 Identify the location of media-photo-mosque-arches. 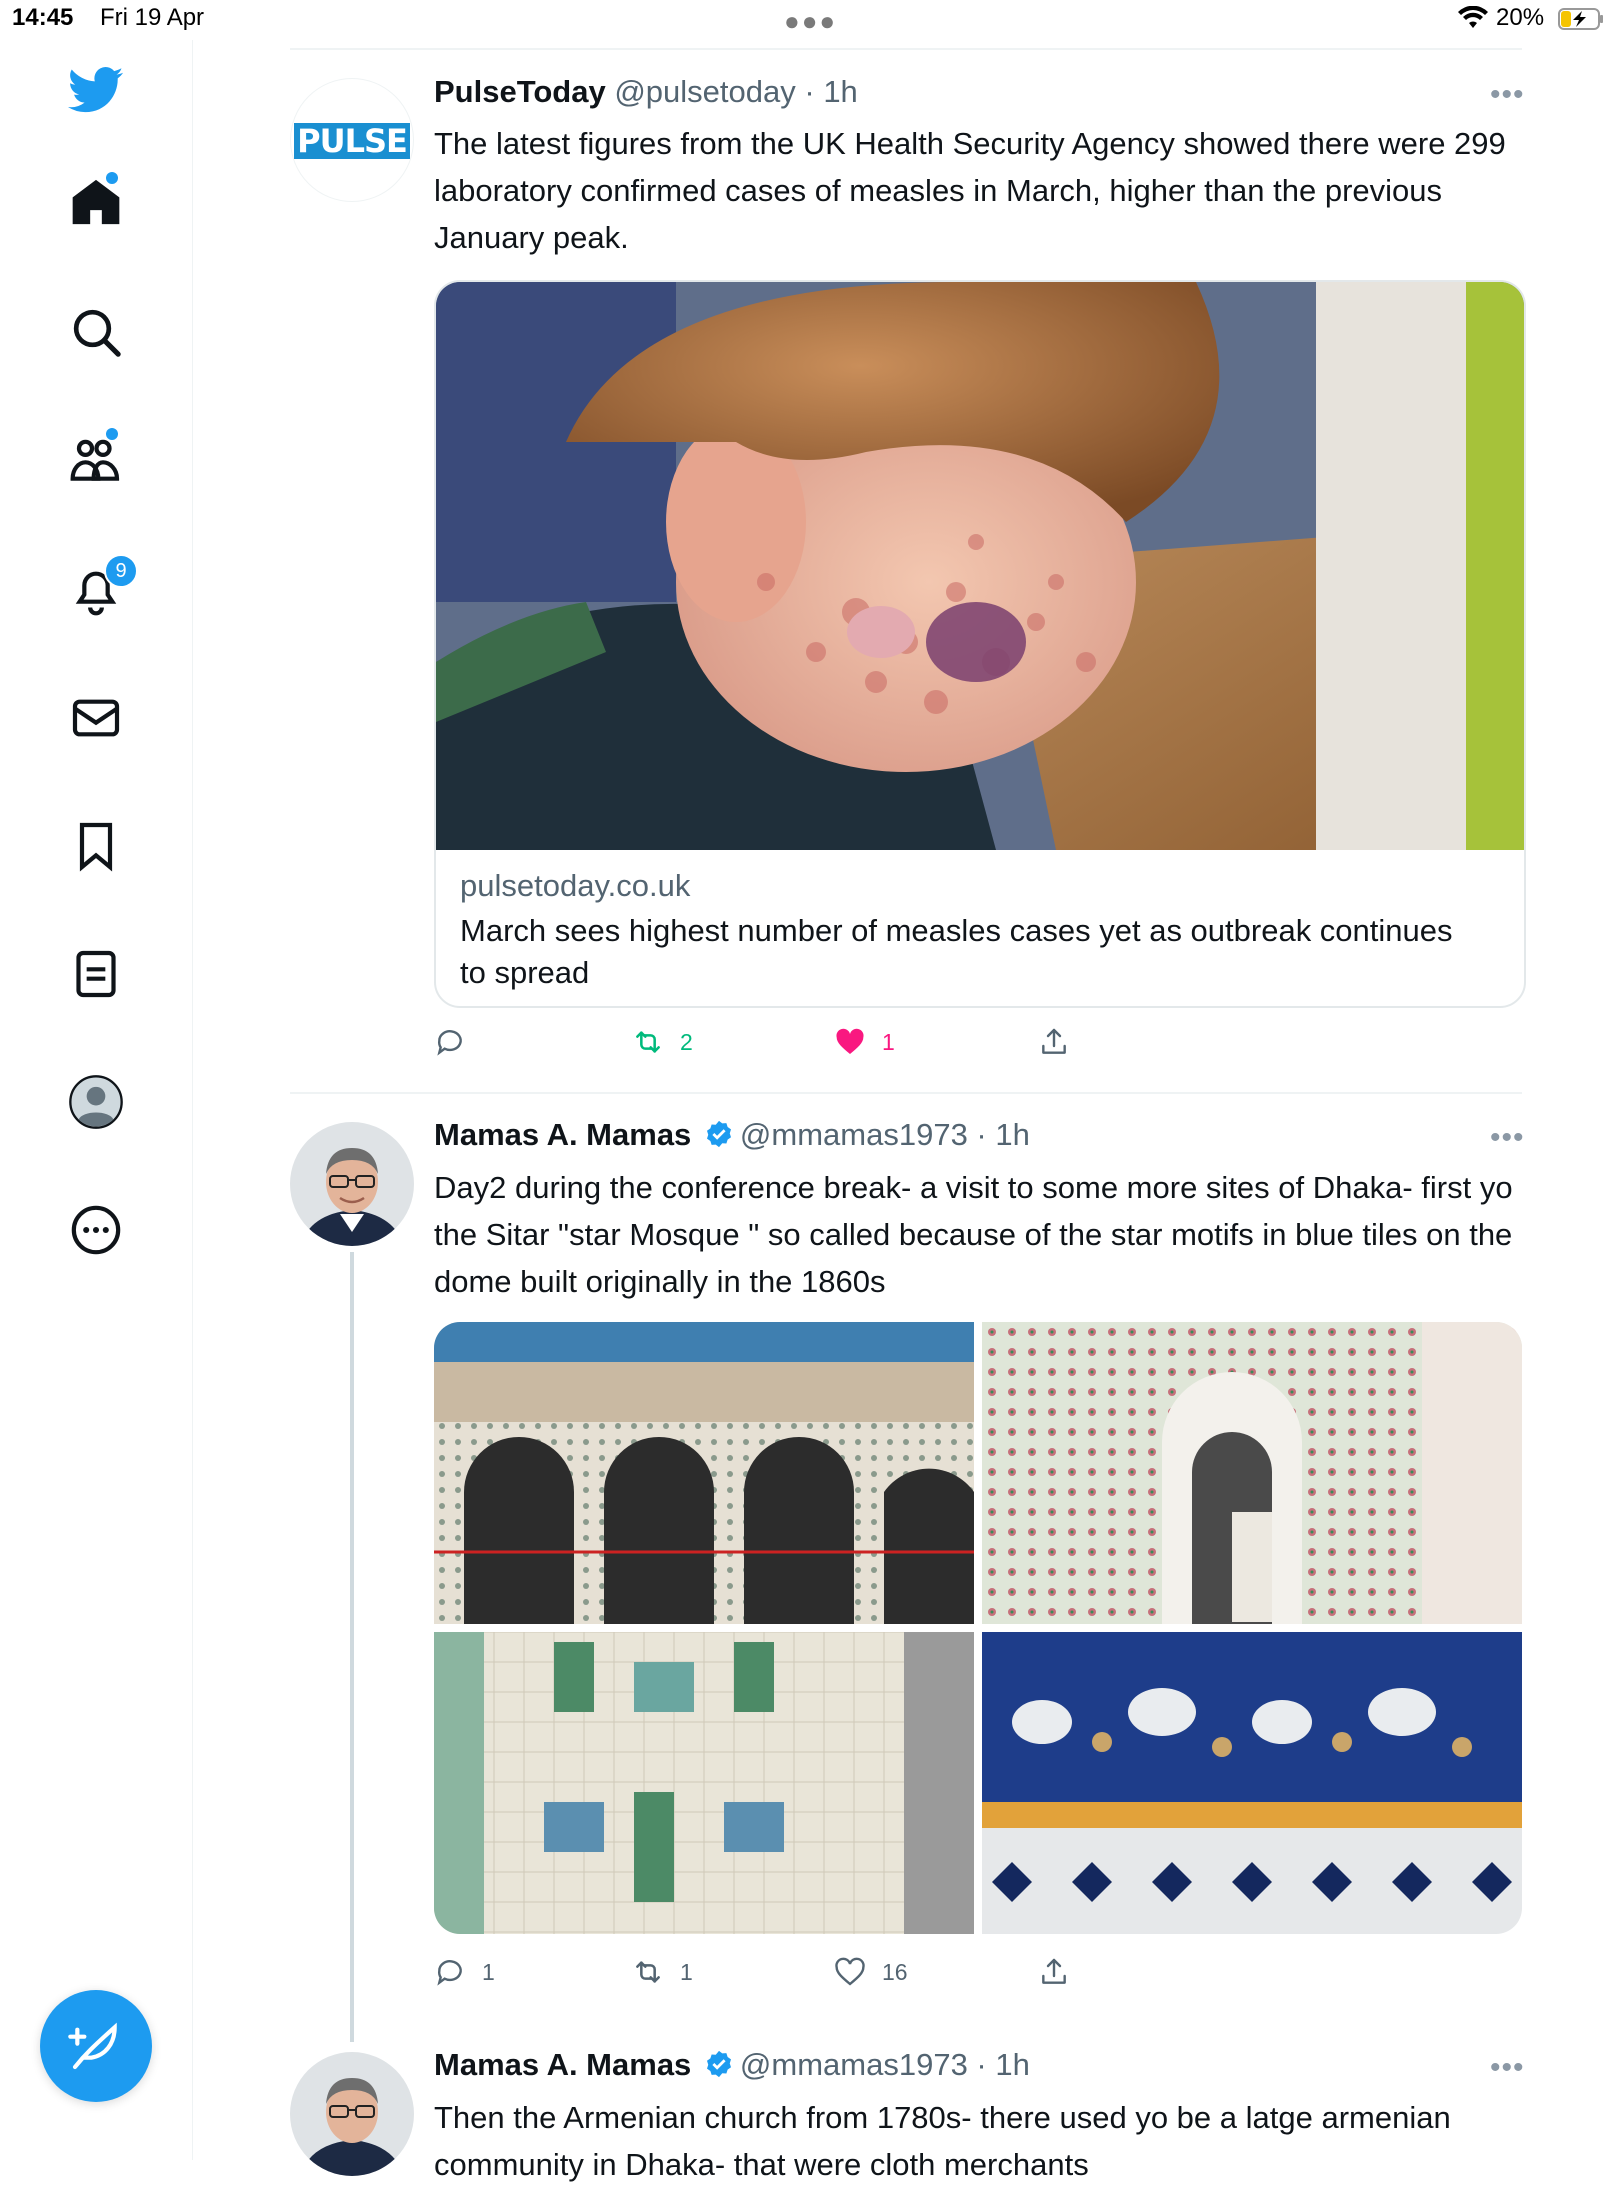
(704, 1473).